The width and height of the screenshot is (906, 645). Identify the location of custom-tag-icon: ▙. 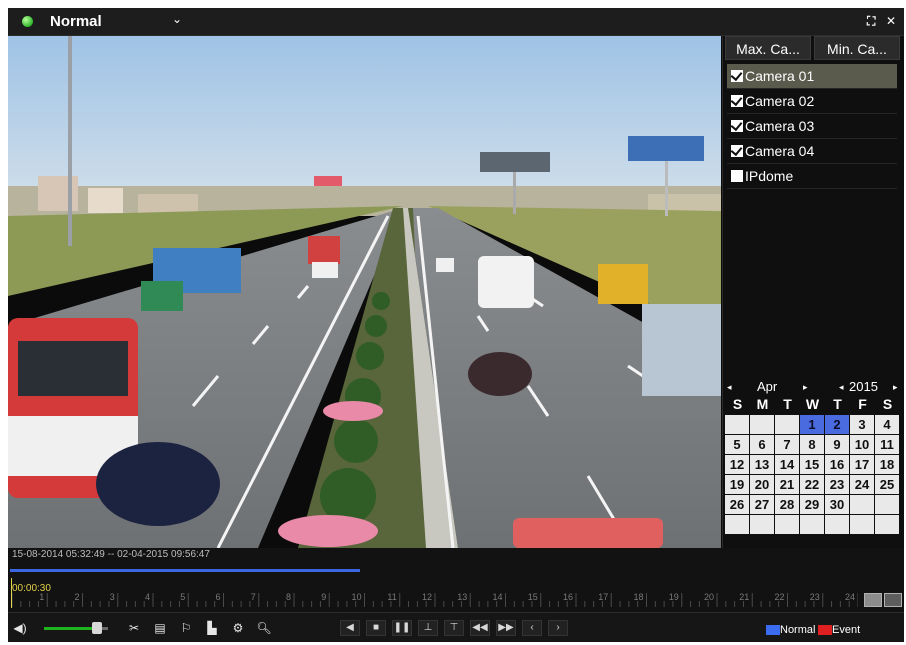
(212, 628).